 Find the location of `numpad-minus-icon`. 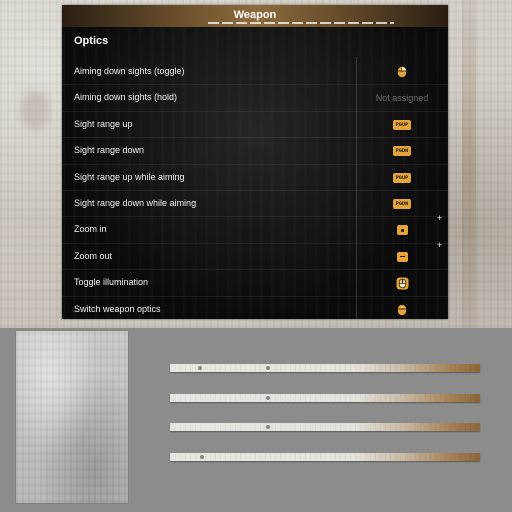

numpad-minus-icon is located at coordinates (402, 256).